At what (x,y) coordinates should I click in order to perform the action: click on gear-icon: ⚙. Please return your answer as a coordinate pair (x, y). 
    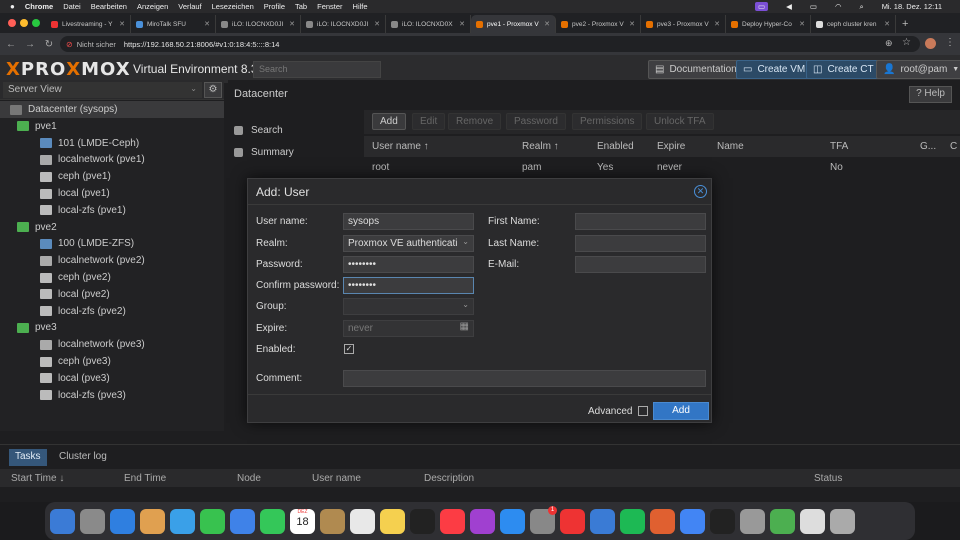
    Looking at the image, I should click on (213, 90).